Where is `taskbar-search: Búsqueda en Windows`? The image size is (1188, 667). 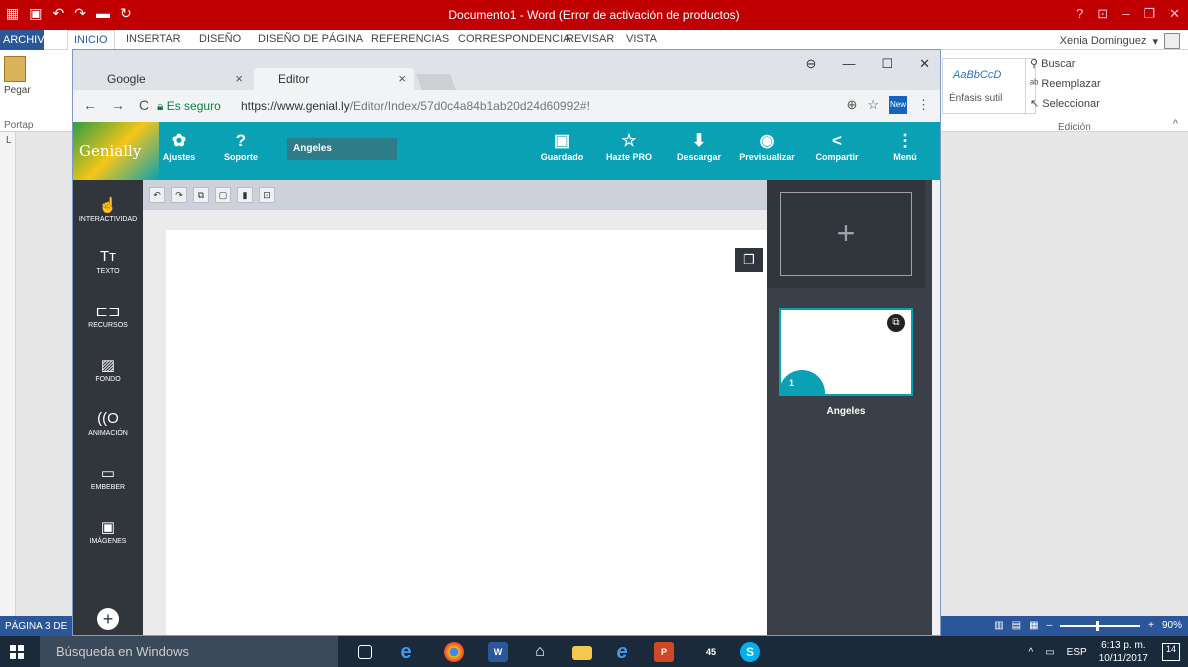
taskbar-search: Búsqueda en Windows is located at coordinates (189, 651).